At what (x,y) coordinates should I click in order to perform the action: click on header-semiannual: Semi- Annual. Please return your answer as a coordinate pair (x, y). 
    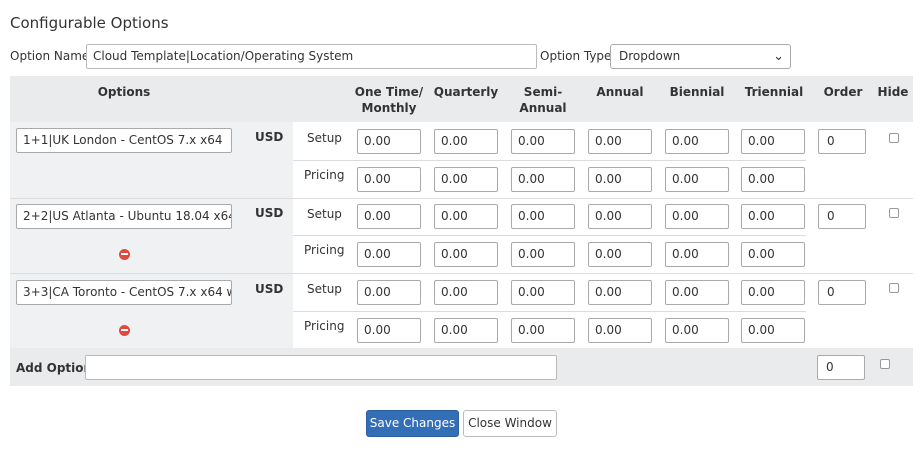
    Looking at the image, I should click on (543, 100).